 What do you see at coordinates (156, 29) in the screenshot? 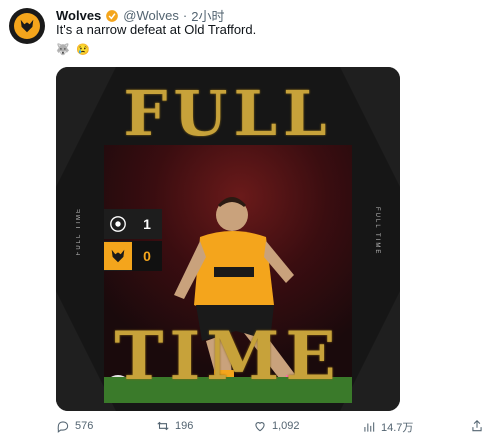
I see `tweet-text: It's a narrow defeat at Old Trafford.` at bounding box center [156, 29].